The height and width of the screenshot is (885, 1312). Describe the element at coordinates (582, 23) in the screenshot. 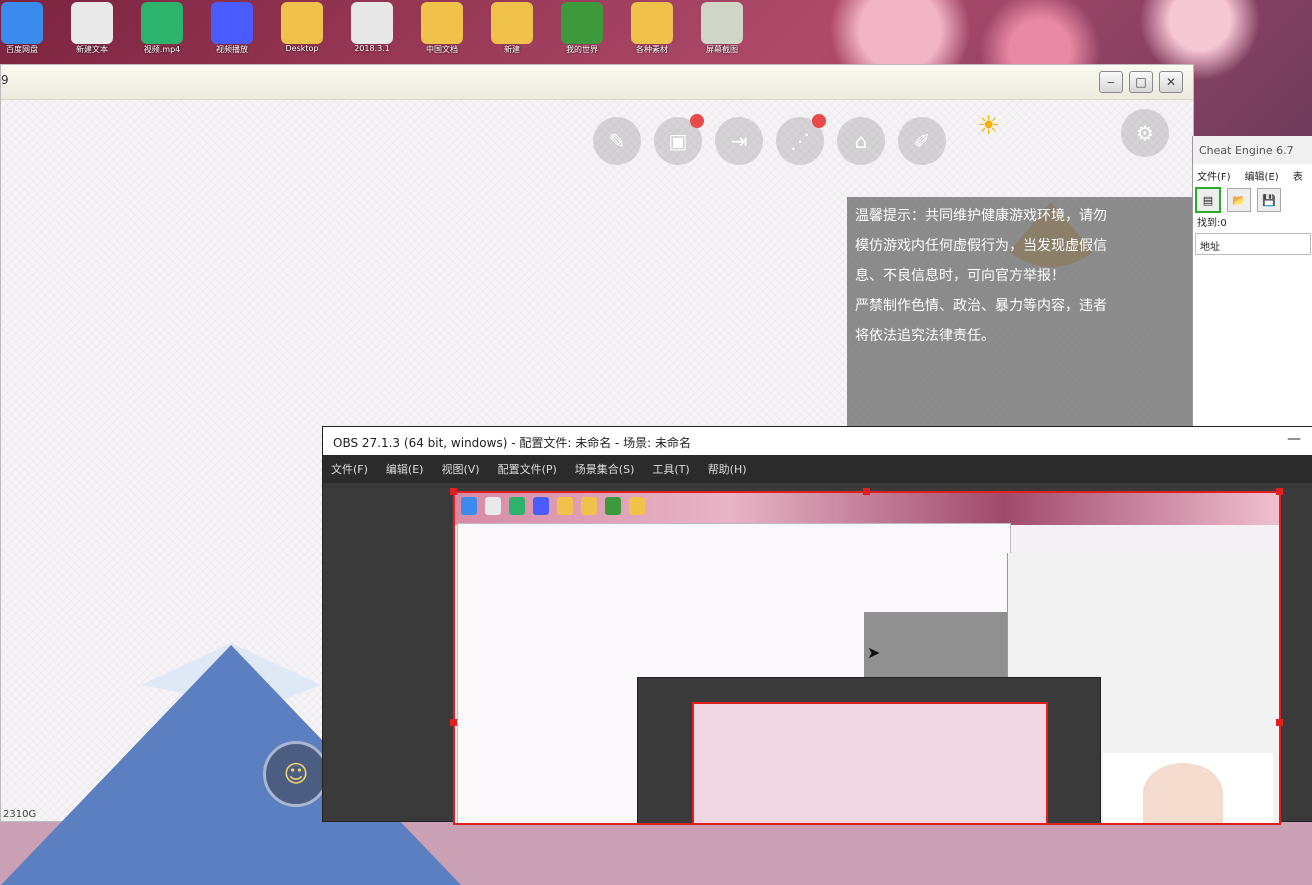

I see `minecraft-icon` at that location.